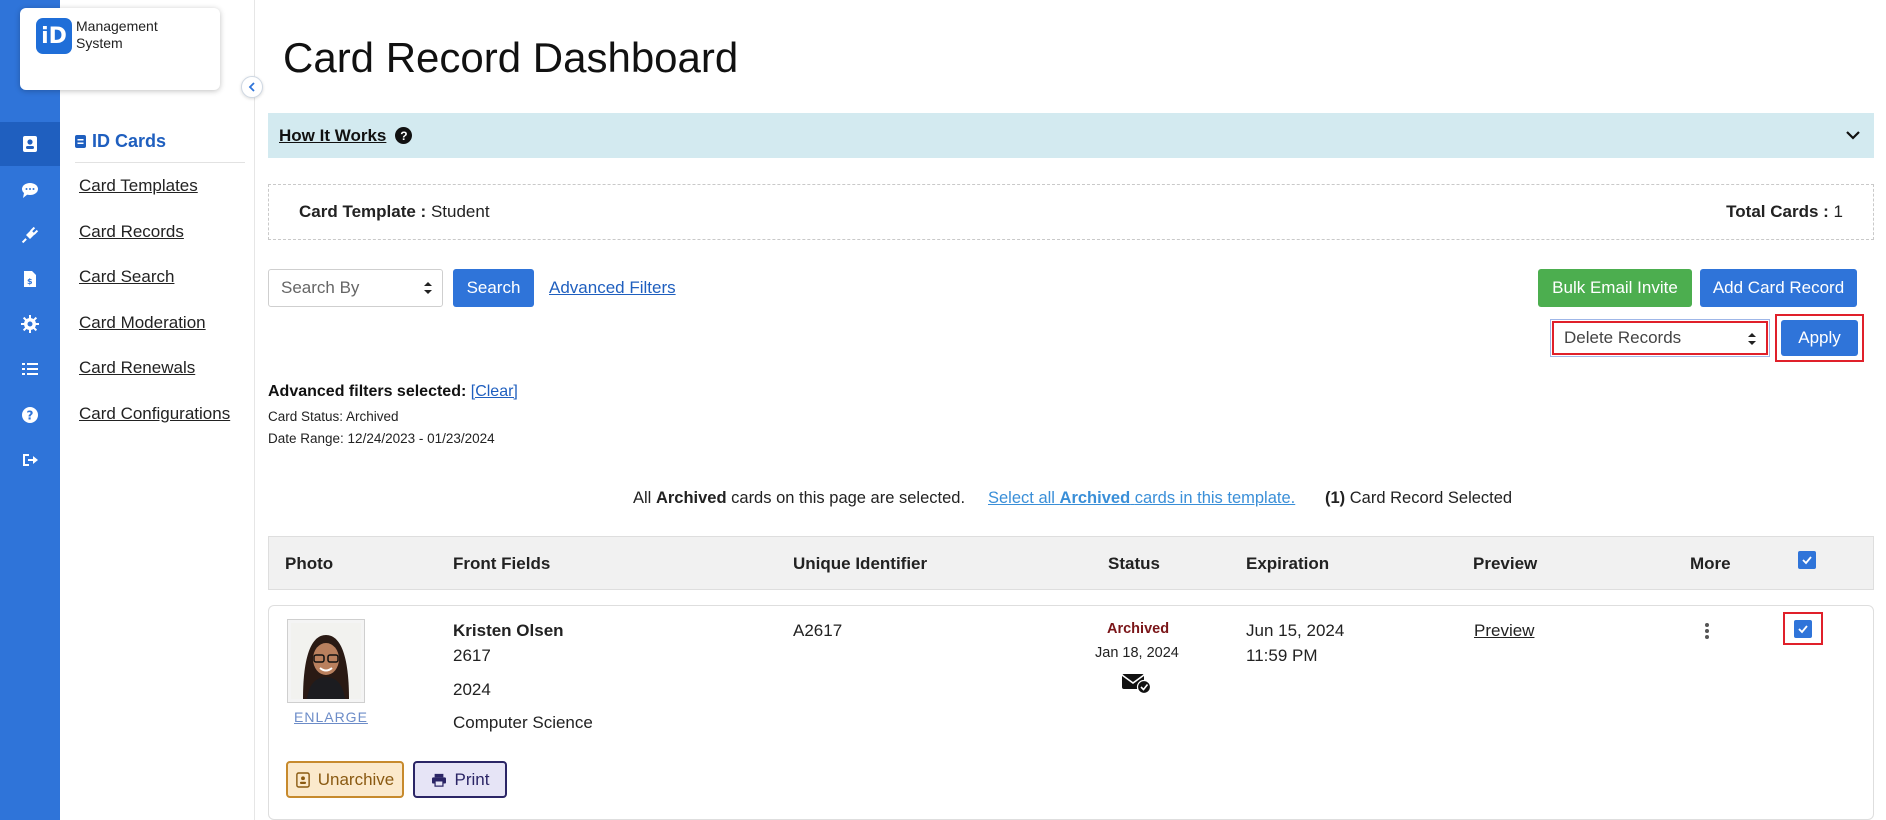  I want to click on logo-name: Management System, so click(117, 34).